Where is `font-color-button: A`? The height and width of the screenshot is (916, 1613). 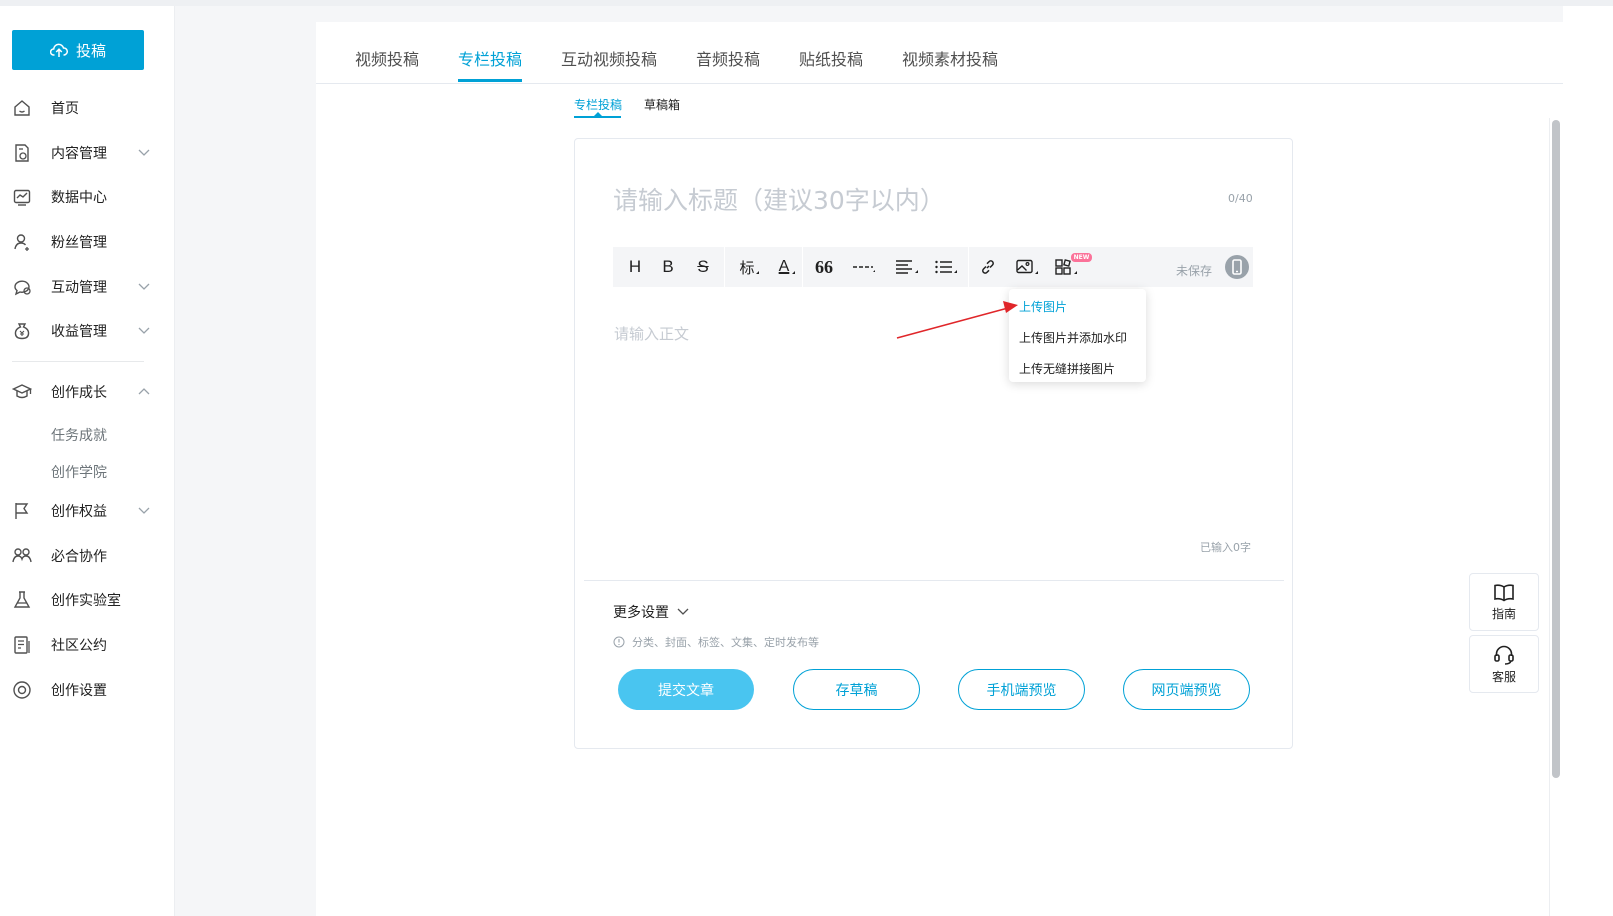 font-color-button: A is located at coordinates (784, 267).